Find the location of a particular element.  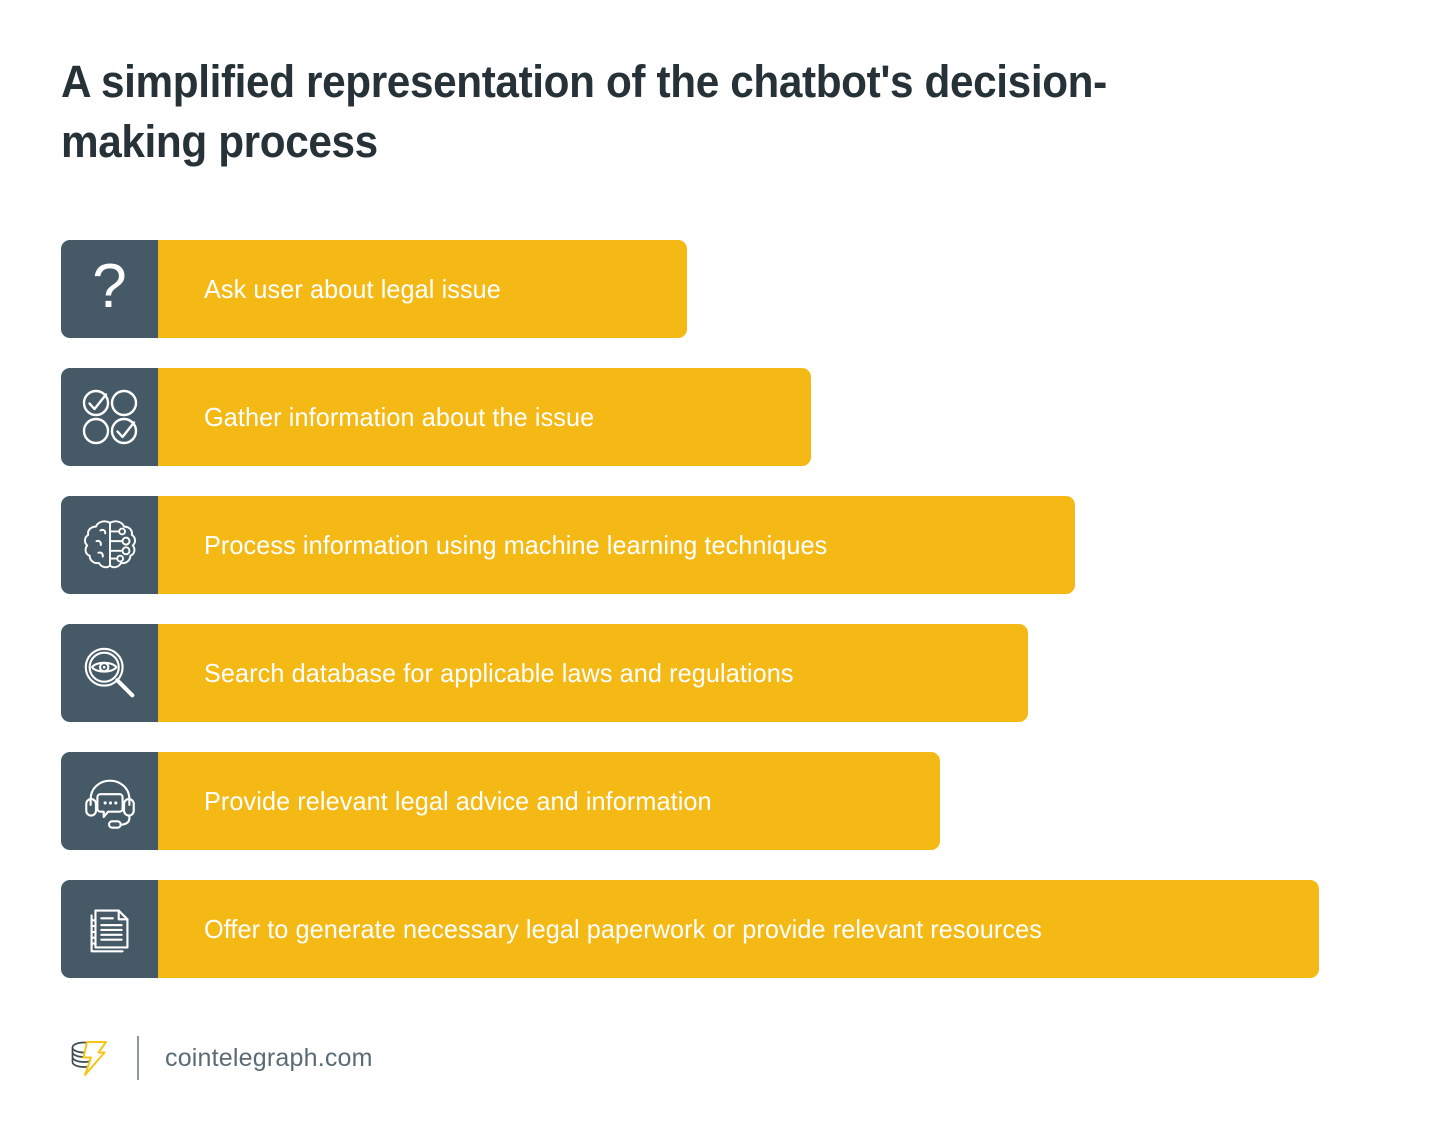

step-label: Gather information about the issue is located at coordinates (399, 416).